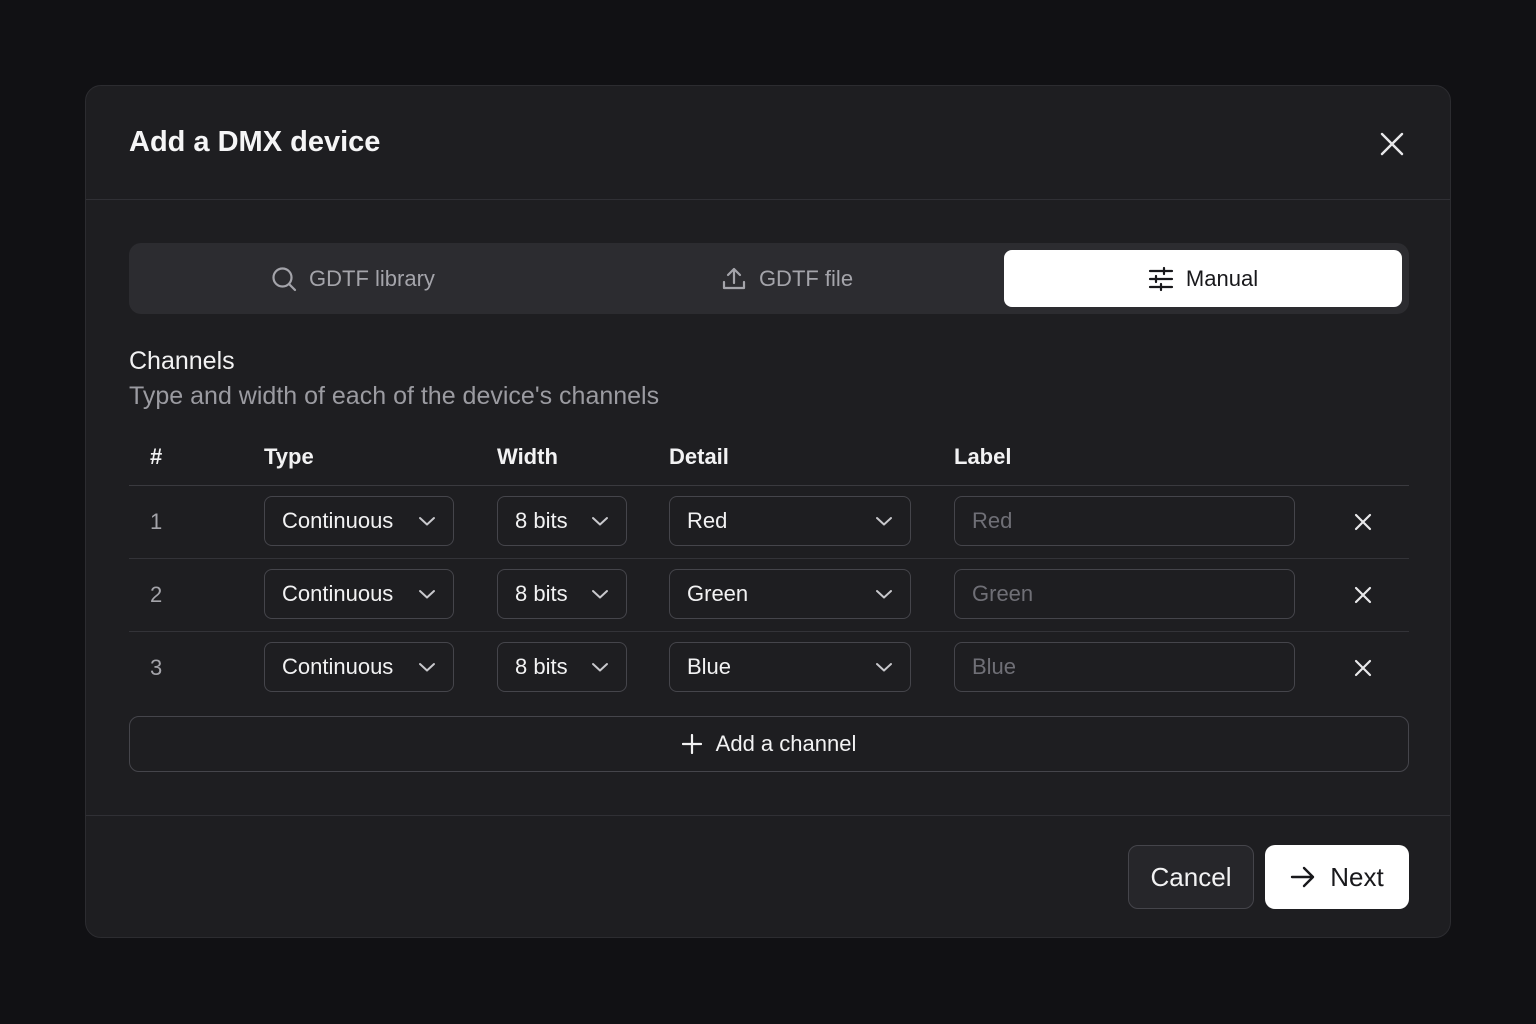 The height and width of the screenshot is (1024, 1536). Describe the element at coordinates (527, 456) in the screenshot. I see `column-header-width: Width` at that location.